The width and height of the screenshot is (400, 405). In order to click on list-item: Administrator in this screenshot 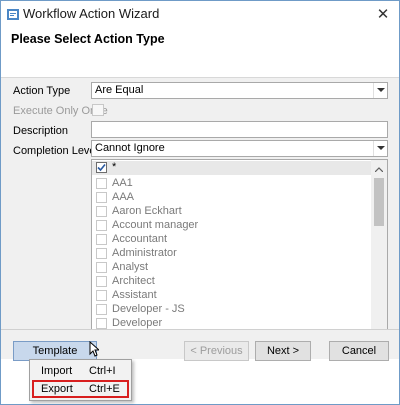, I will do `click(232, 254)`.